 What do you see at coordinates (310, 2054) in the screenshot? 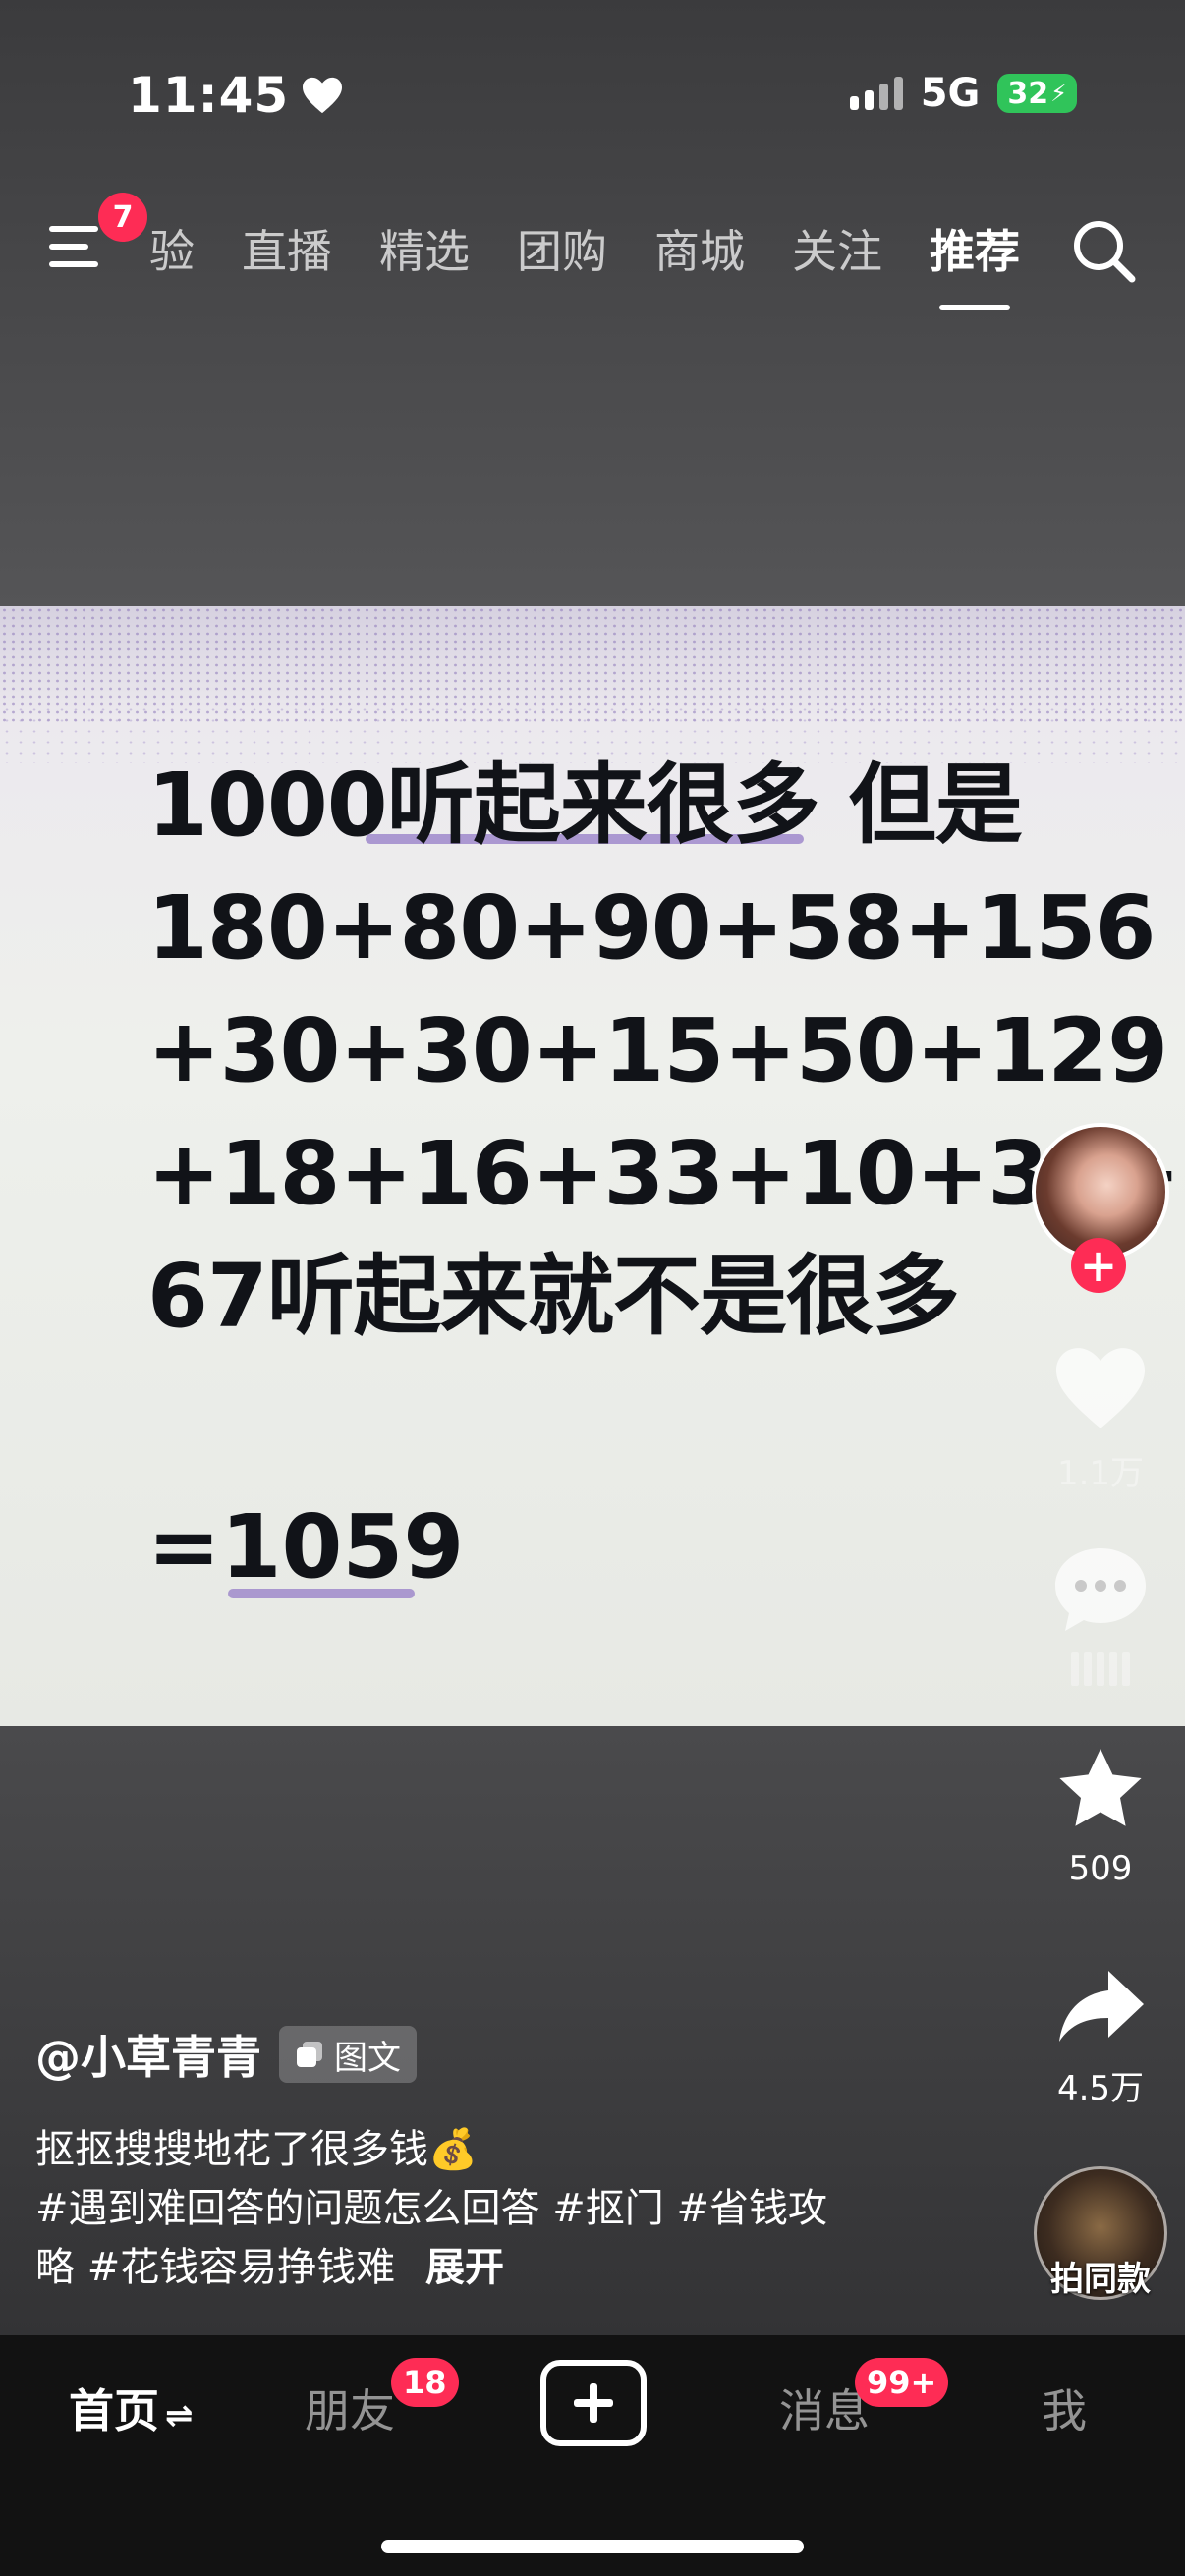
I see `image-post-icon` at bounding box center [310, 2054].